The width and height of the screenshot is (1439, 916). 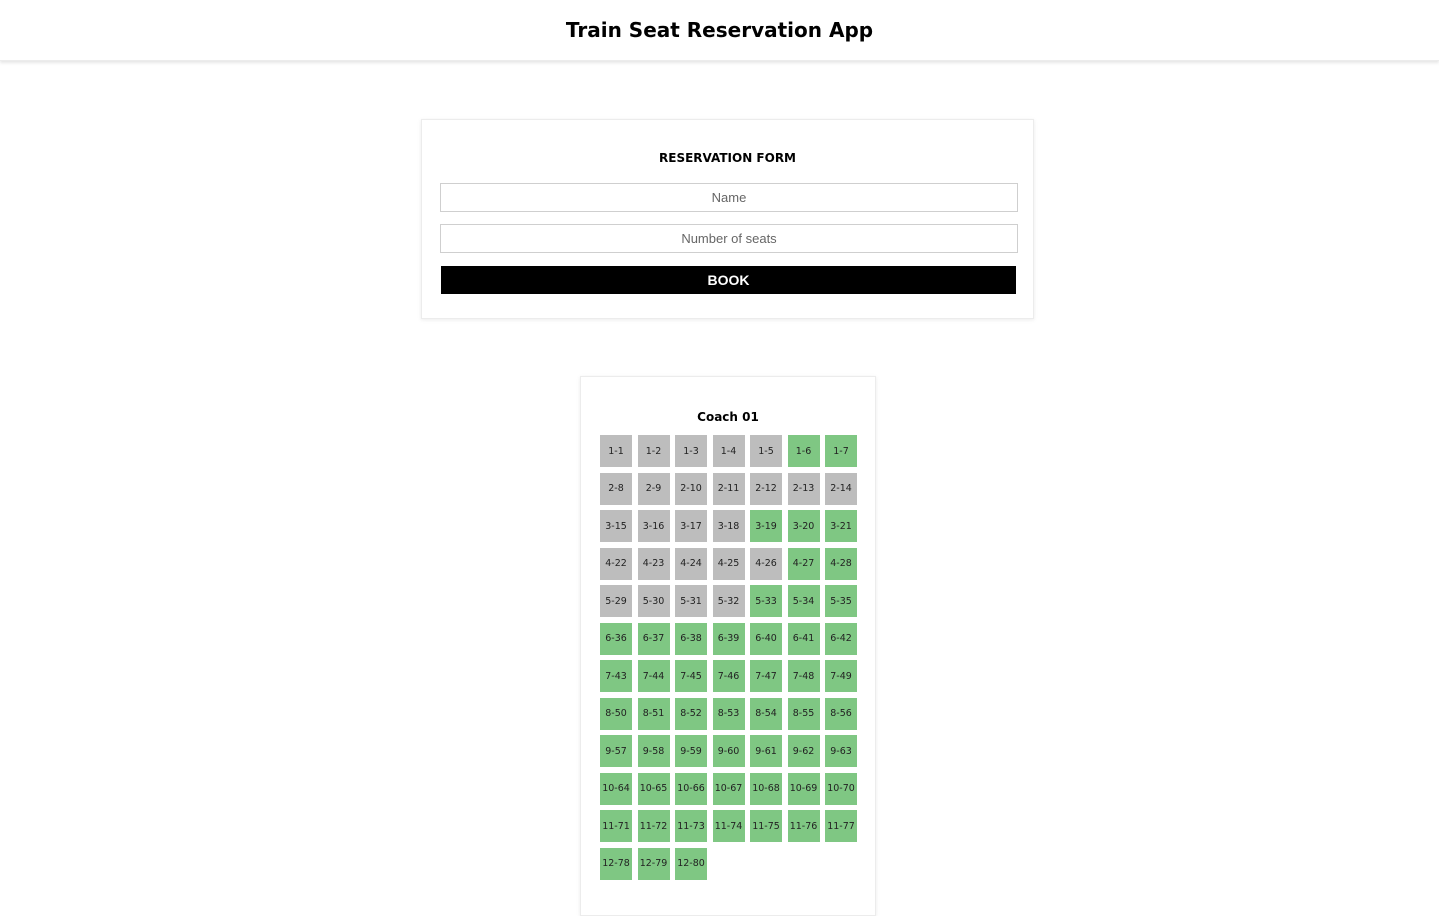 What do you see at coordinates (766, 826) in the screenshot?
I see `seat-11-75: 11-75` at bounding box center [766, 826].